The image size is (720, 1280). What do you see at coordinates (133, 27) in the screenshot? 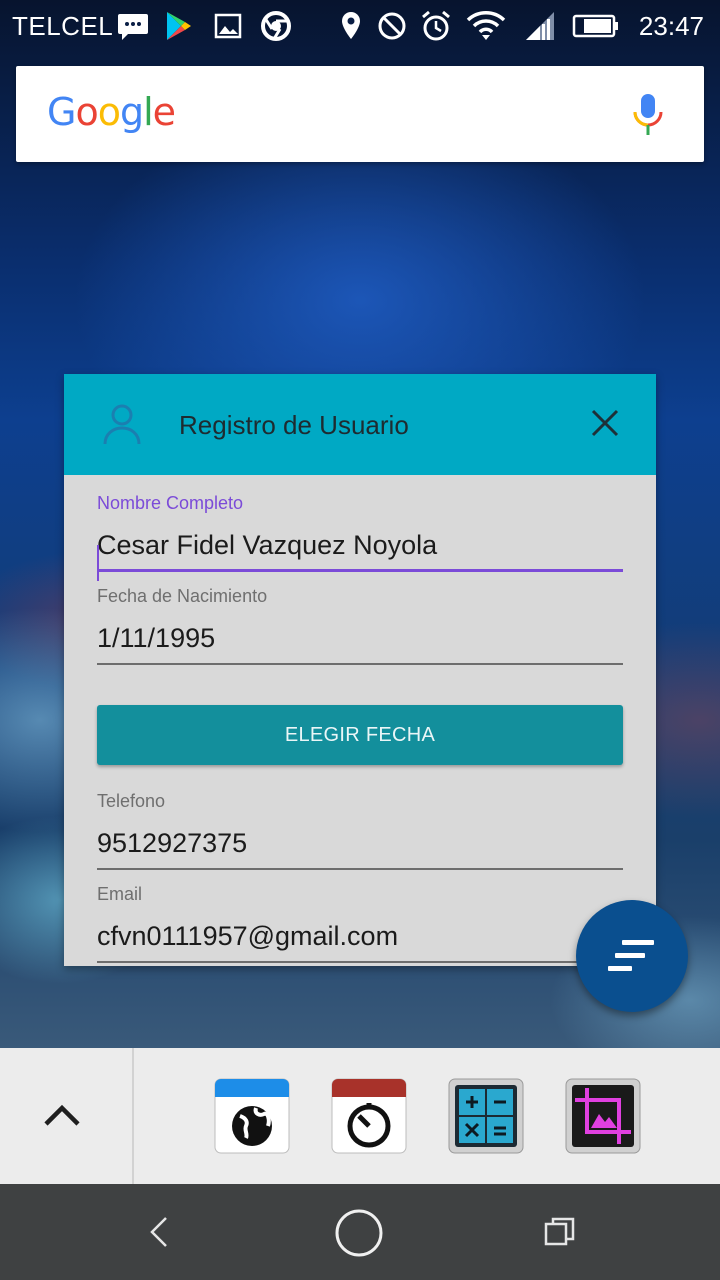
I see `sms-icon` at bounding box center [133, 27].